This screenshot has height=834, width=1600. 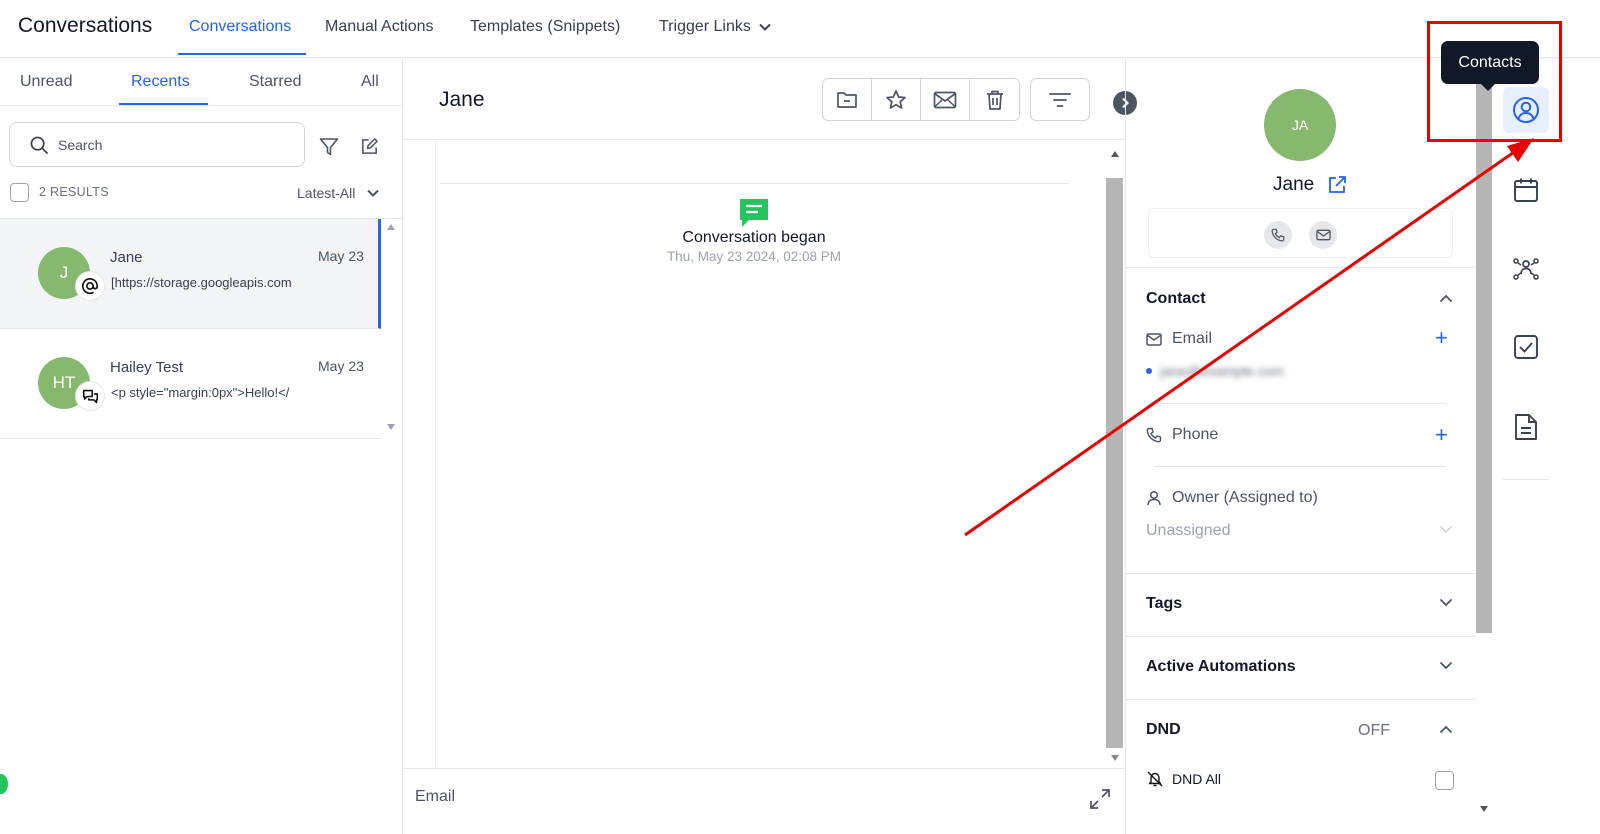 I want to click on nav-tab-trigger-links: Trigger Links, so click(x=715, y=27).